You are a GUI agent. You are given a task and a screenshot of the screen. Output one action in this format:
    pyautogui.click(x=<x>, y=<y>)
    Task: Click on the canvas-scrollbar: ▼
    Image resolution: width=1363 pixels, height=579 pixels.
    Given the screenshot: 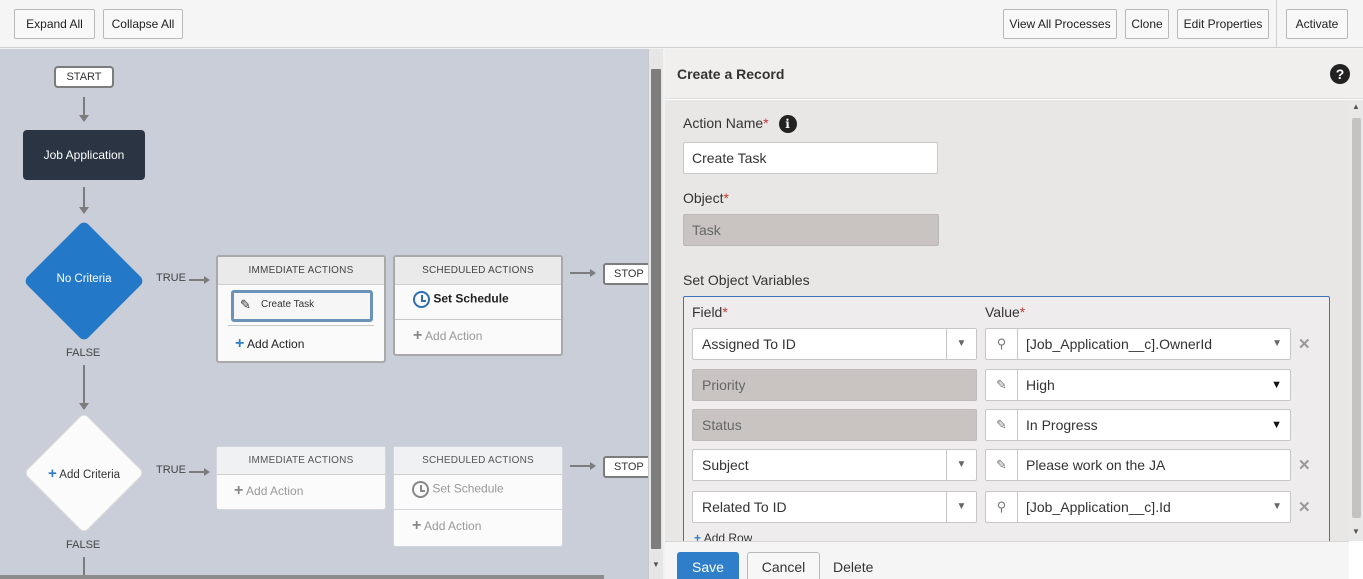 What is the action you would take?
    pyautogui.click(x=655, y=314)
    